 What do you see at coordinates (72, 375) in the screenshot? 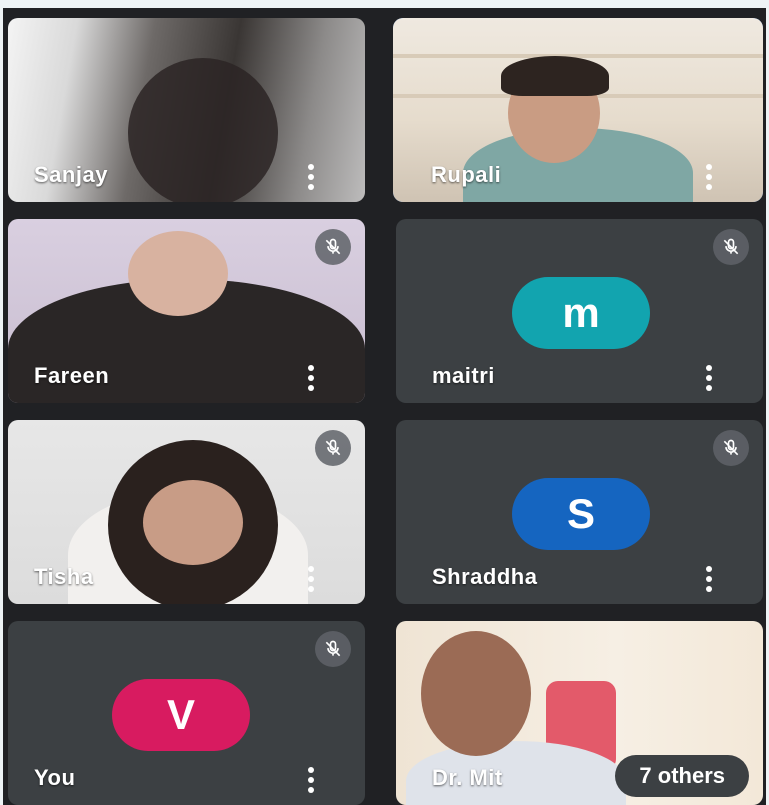
I see `participant-name: Fareen` at bounding box center [72, 375].